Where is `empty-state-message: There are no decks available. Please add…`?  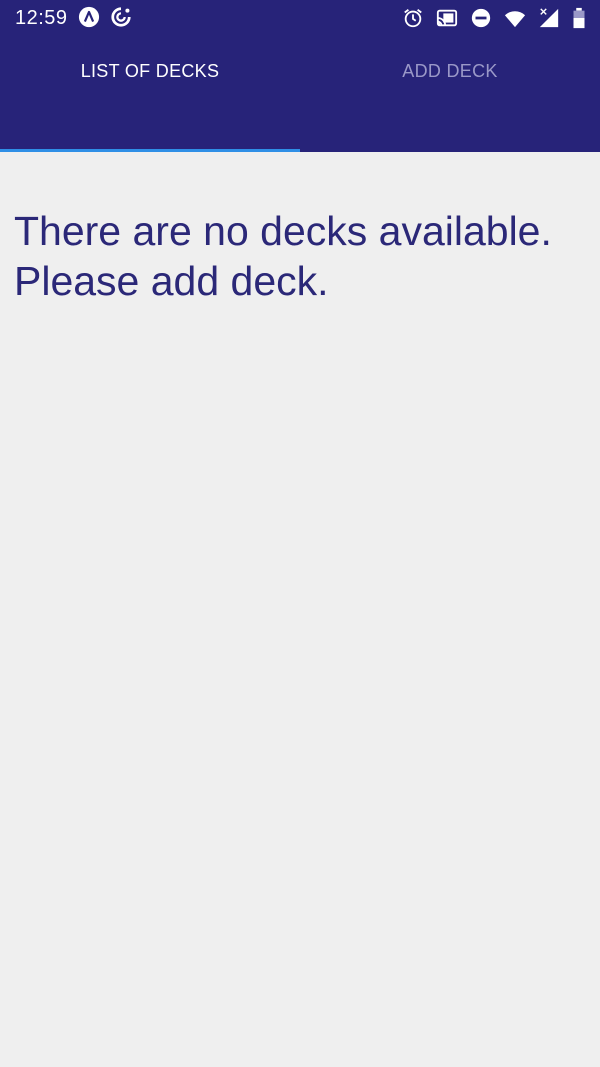
empty-state-message: There are no decks available. Please add… is located at coordinates (304, 256).